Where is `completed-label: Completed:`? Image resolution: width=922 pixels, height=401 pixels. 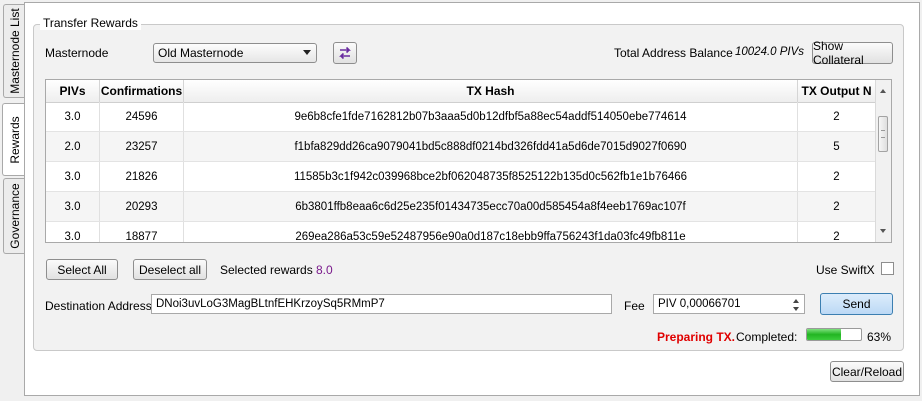
completed-label: Completed: is located at coordinates (767, 337).